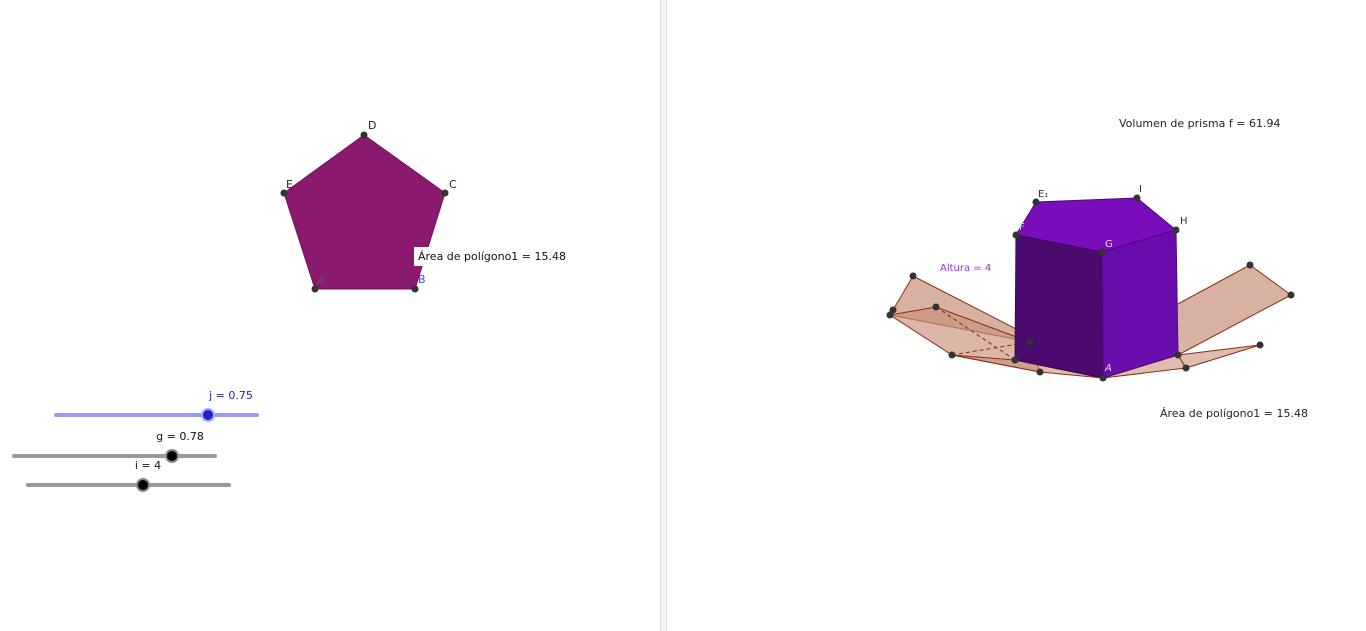 This screenshot has height=631, width=1366. I want to click on volume-text: Volumen de prisma f = 61.94, so click(1199, 123).